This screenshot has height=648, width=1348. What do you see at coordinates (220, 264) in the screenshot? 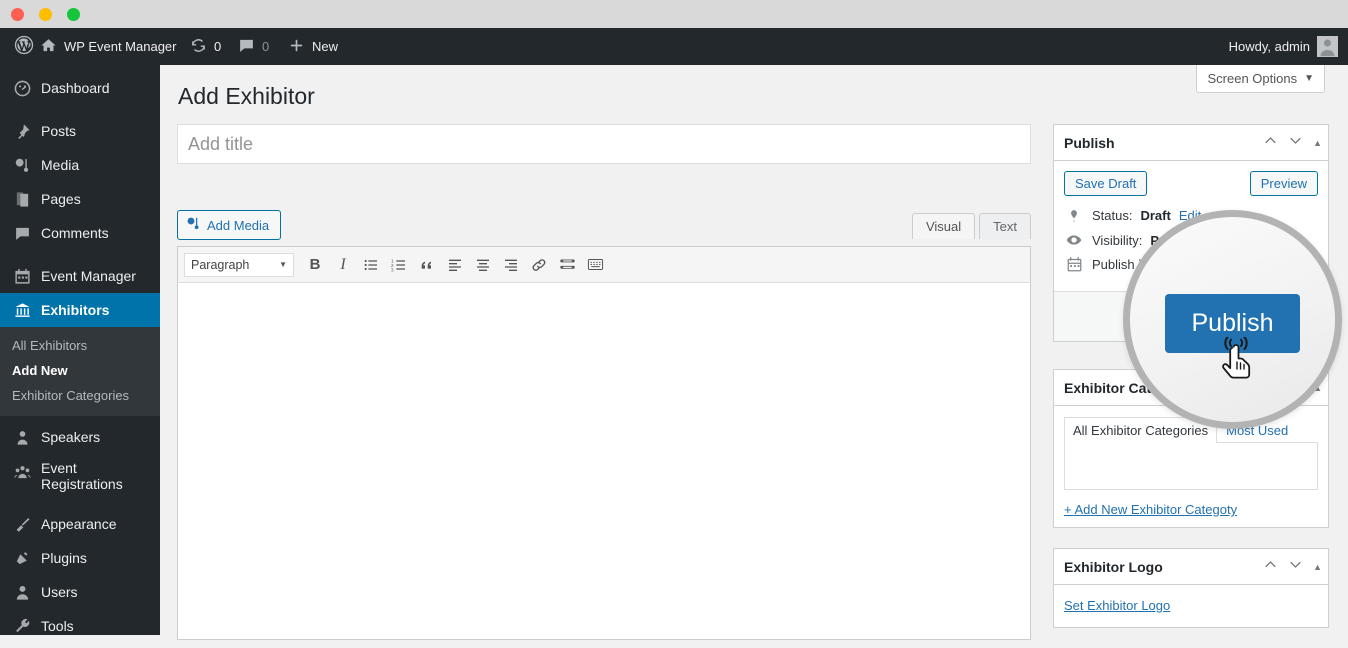
I see `format-select-value: Paragraph` at bounding box center [220, 264].